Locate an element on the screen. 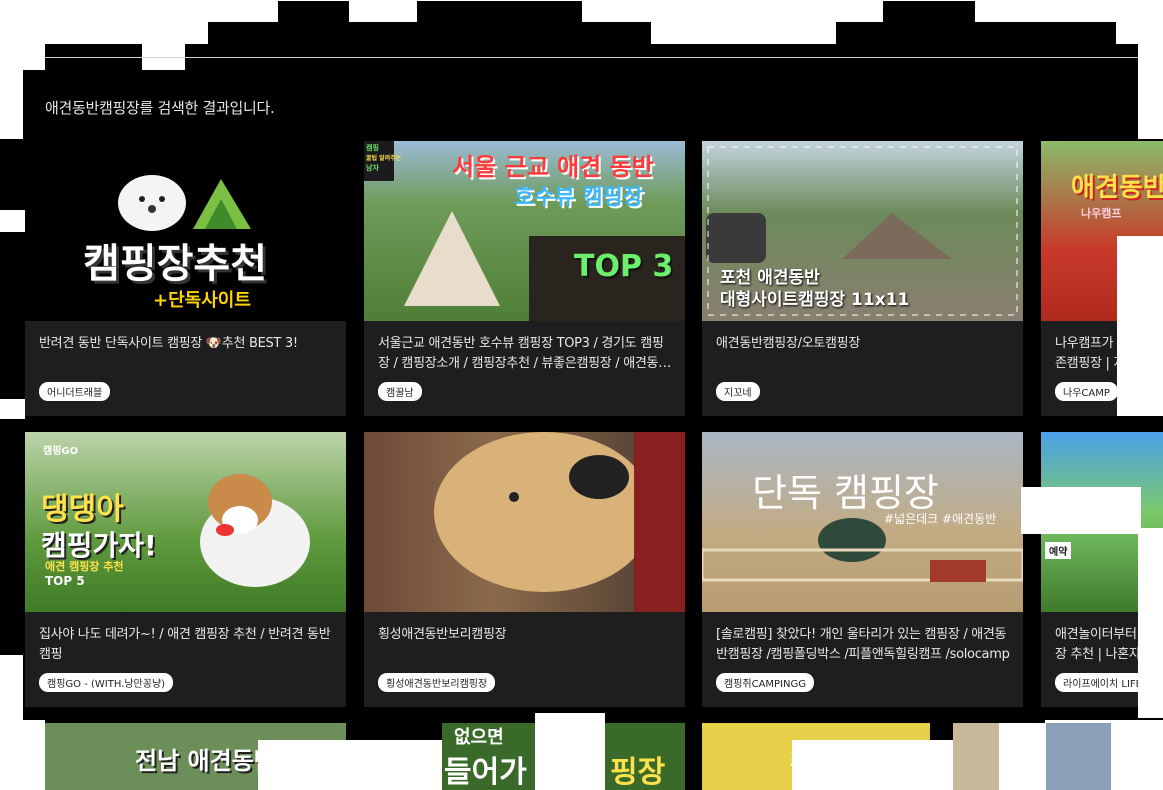 This screenshot has height=790, width=1163. video-thumbnail: 캠핑GO 댕댕아 캠핑가자! 애견 캠핑장 추천 TOP 5 is located at coordinates (185, 522).